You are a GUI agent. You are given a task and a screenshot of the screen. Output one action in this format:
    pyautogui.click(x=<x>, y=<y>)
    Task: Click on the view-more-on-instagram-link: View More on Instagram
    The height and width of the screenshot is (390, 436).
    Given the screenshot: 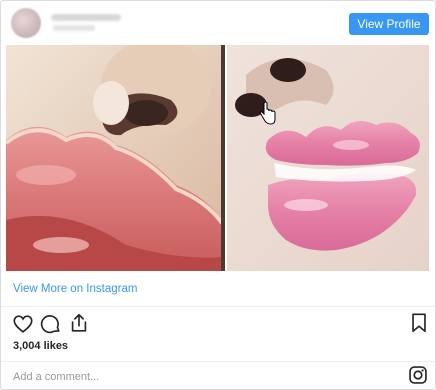 What is the action you would take?
    pyautogui.click(x=75, y=289)
    